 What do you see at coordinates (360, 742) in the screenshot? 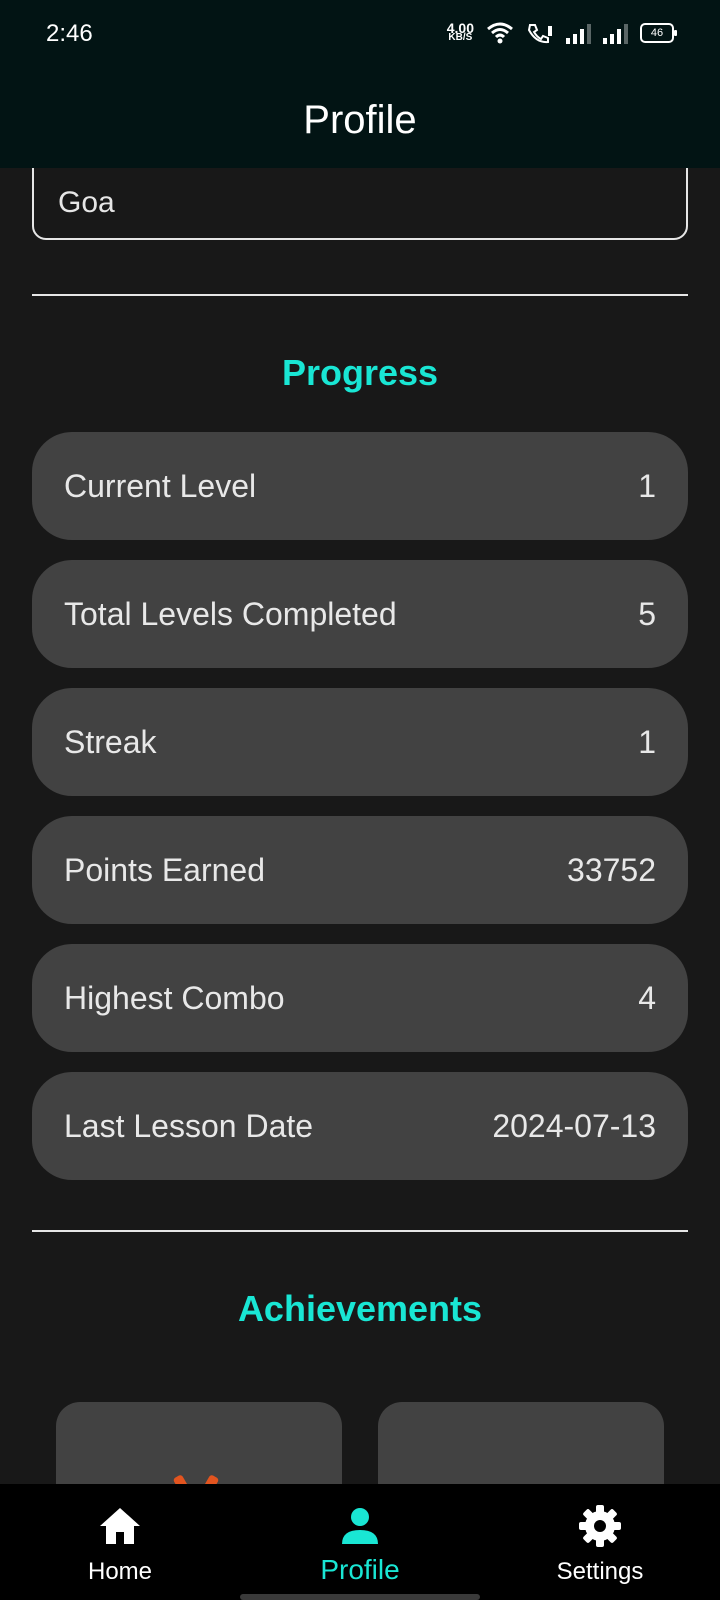
I see `stat-row-streak: Streak 1` at bounding box center [360, 742].